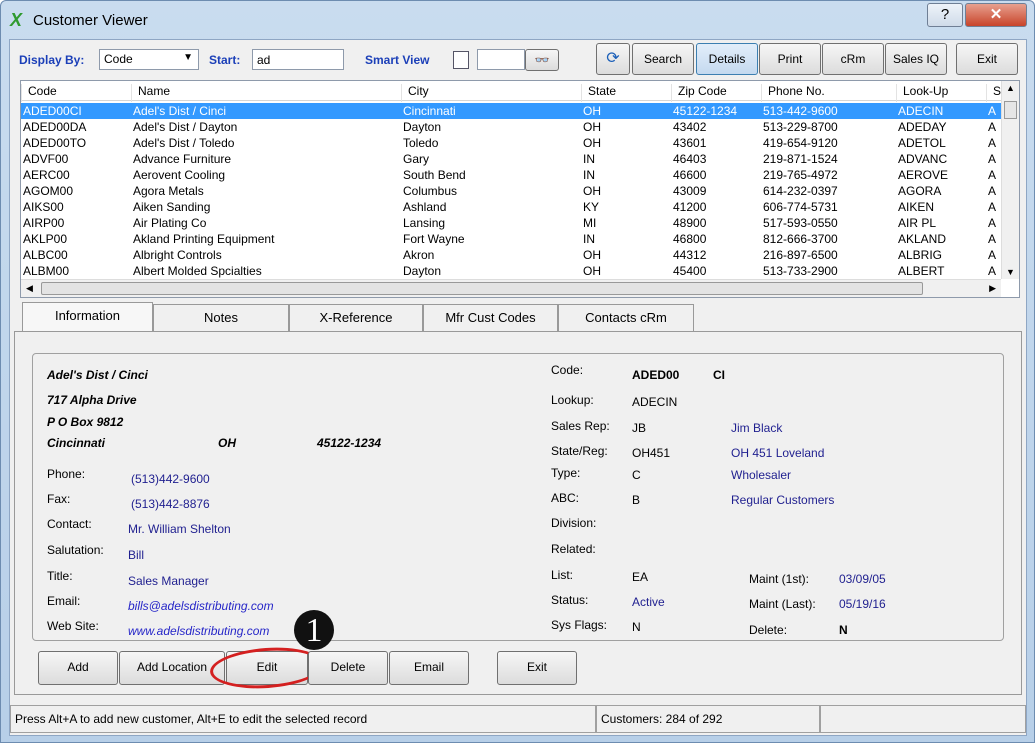 Image resolution: width=1035 pixels, height=743 pixels. What do you see at coordinates (768, 630) in the screenshot?
I see `delete-label: Delete:` at bounding box center [768, 630].